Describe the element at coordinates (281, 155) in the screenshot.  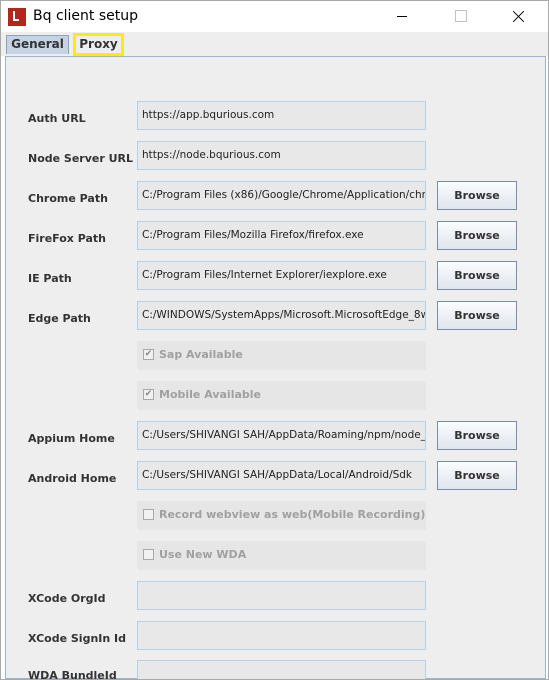
I see `node-server-url-field: https://node.bqurious.com` at that location.